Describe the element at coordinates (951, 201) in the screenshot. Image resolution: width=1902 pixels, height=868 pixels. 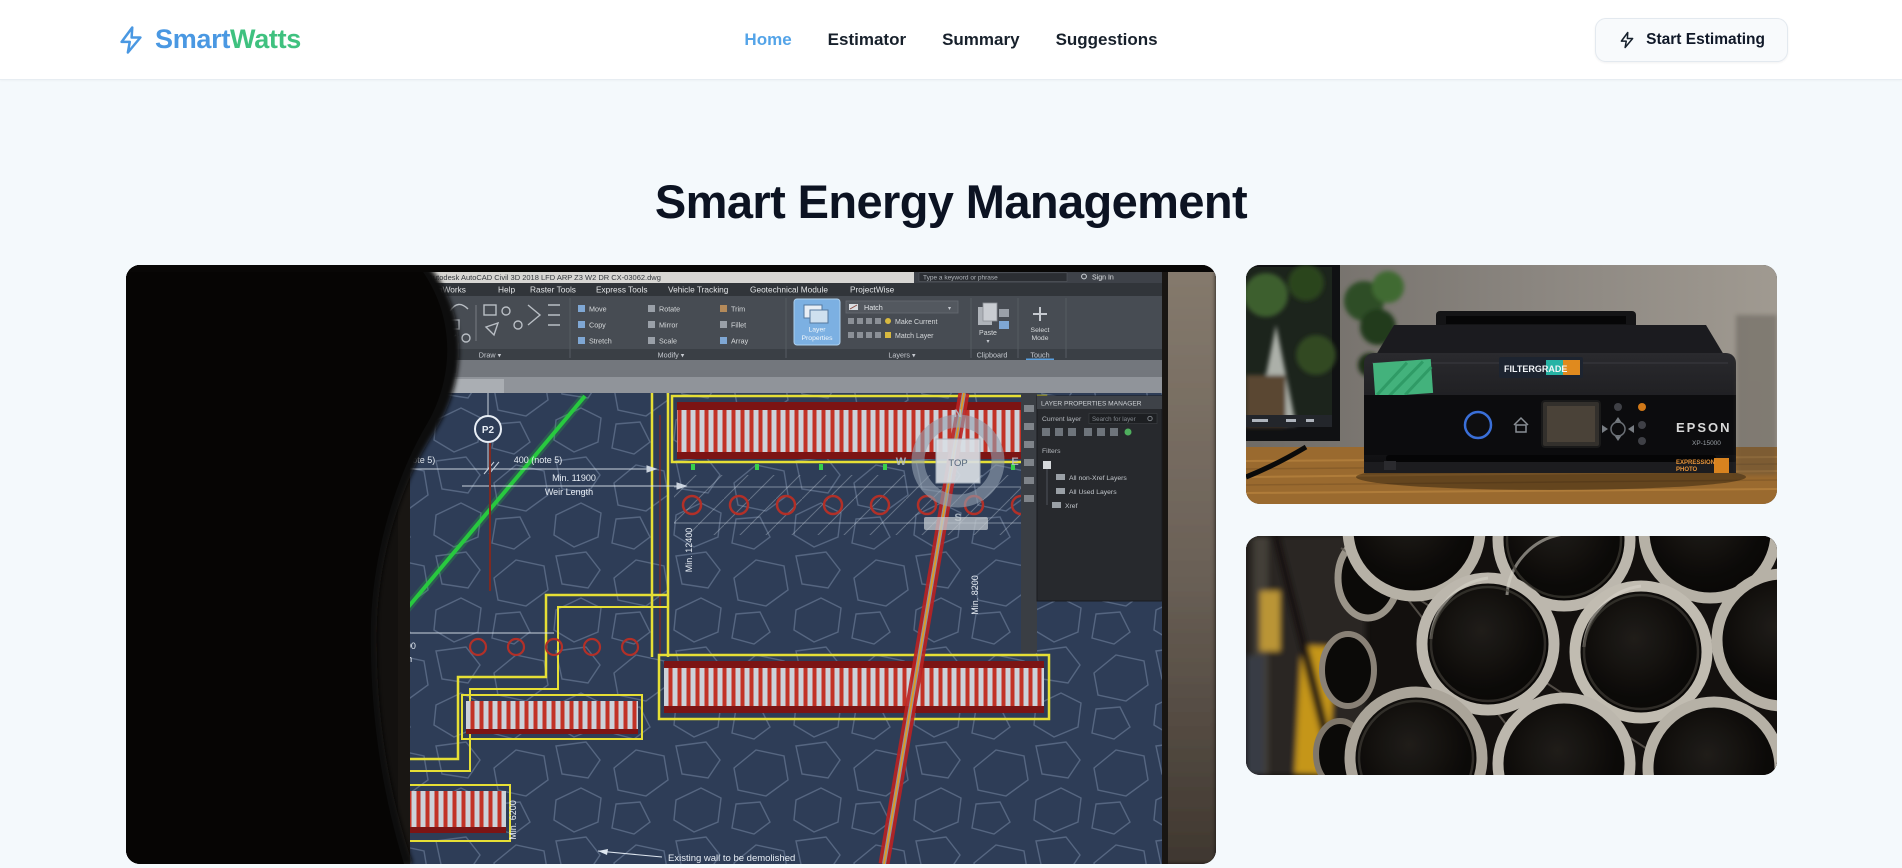
I see `page-title: Smart Energy Management` at that location.